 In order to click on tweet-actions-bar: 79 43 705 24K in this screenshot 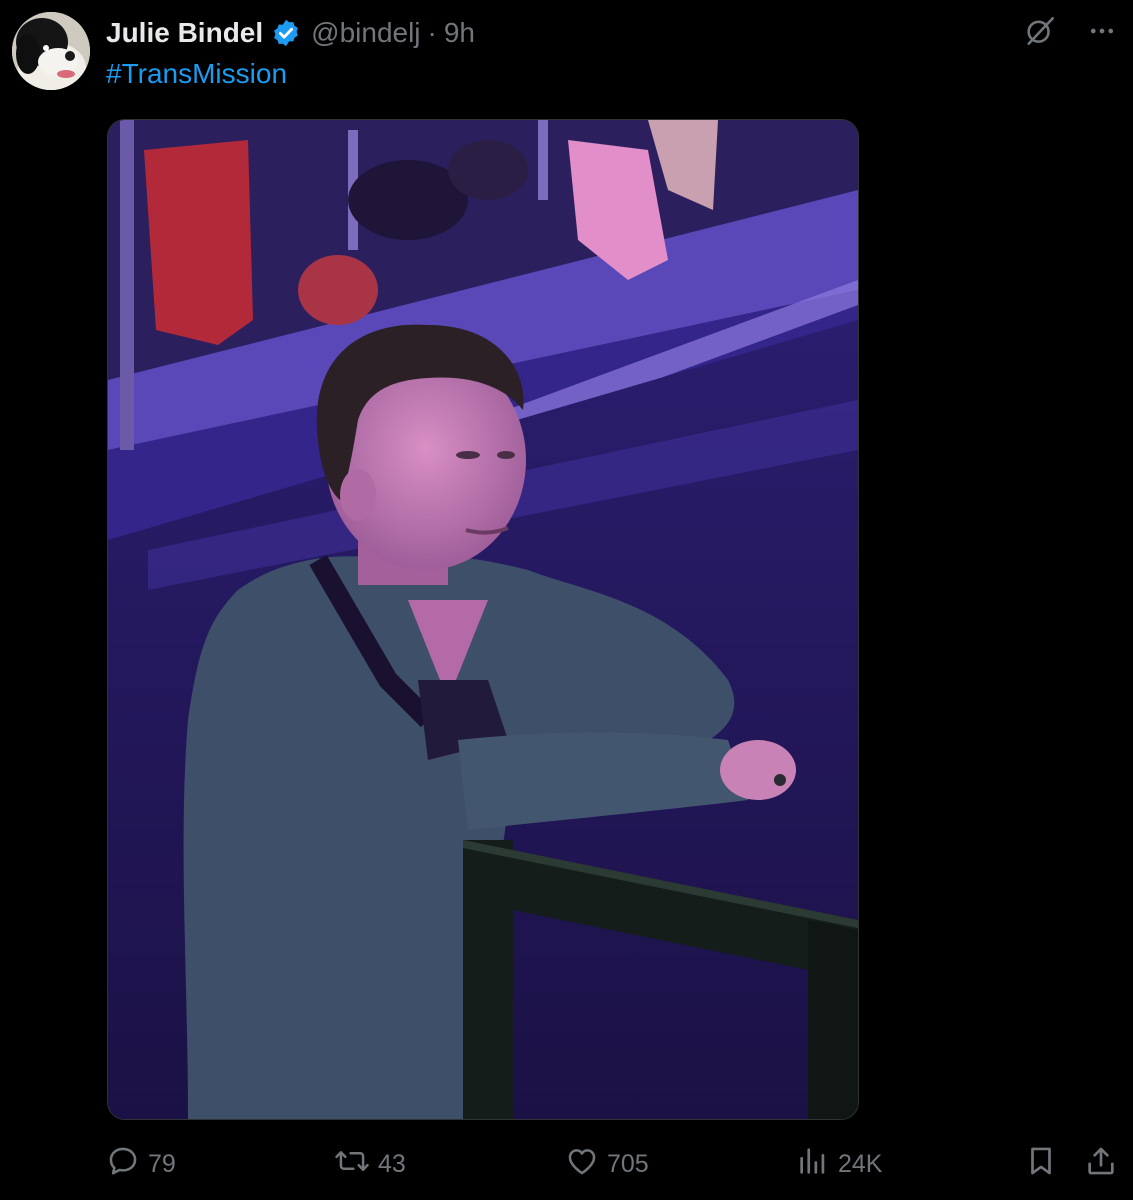, I will do `click(566, 1164)`.